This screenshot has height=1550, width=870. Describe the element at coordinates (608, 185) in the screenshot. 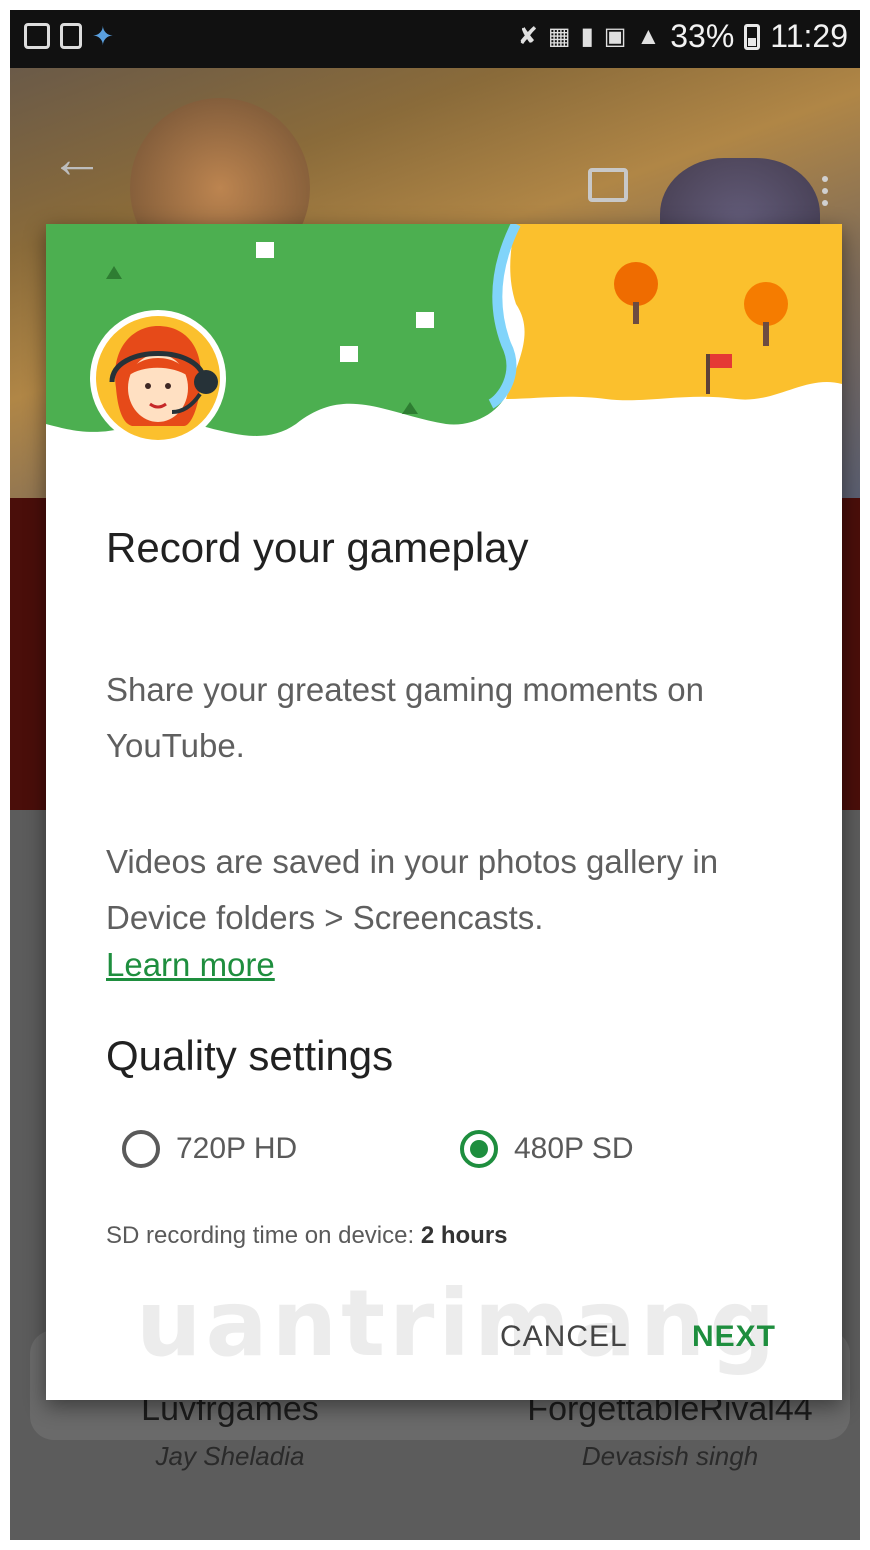

I see `cast-icon` at that location.